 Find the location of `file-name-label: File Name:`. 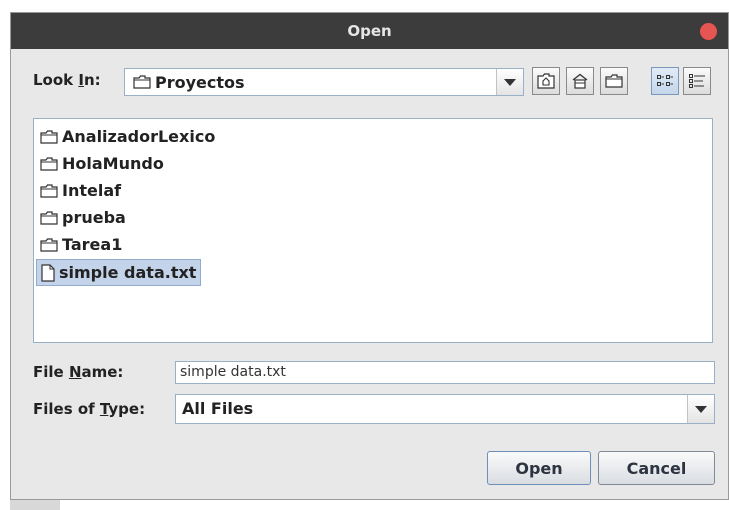

file-name-label: File Name: is located at coordinates (78, 372).